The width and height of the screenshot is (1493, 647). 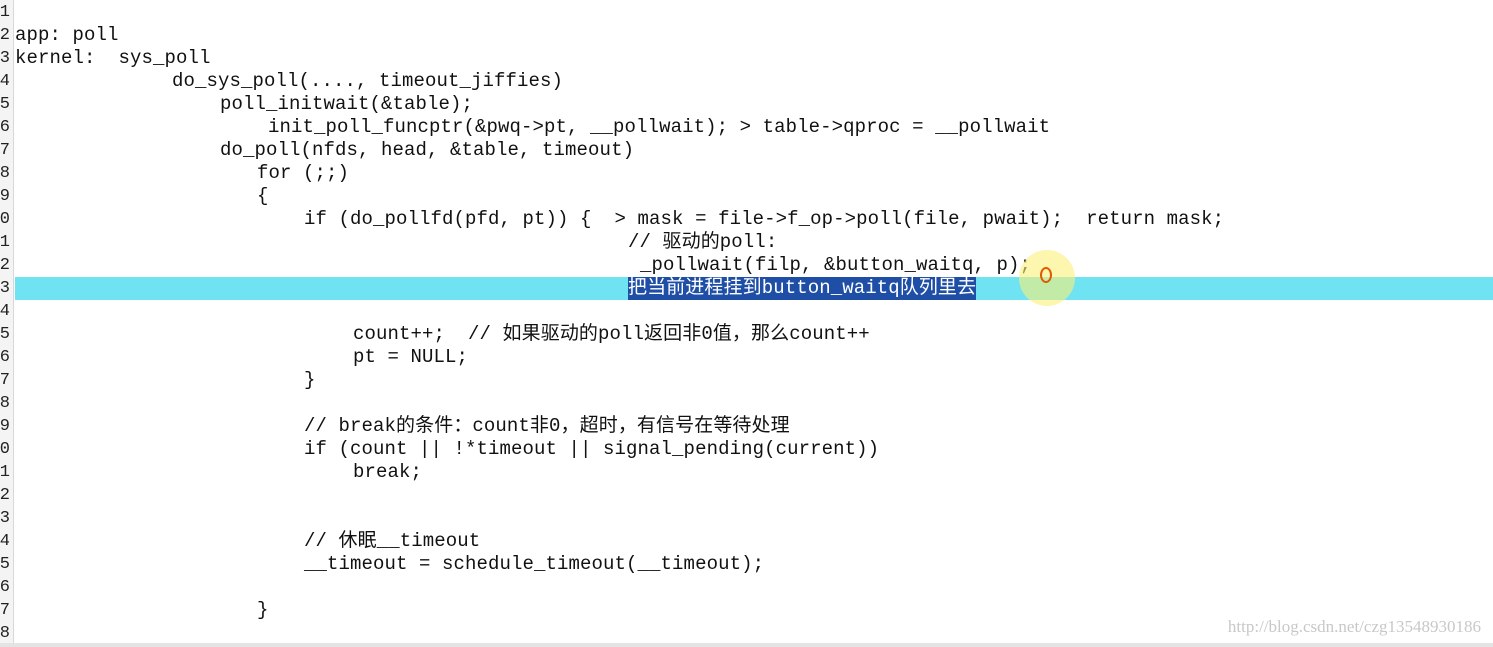 I want to click on code-line: 5 count++; // 如果驱动的poll返回非0值，那么count++, so click(x=746, y=334).